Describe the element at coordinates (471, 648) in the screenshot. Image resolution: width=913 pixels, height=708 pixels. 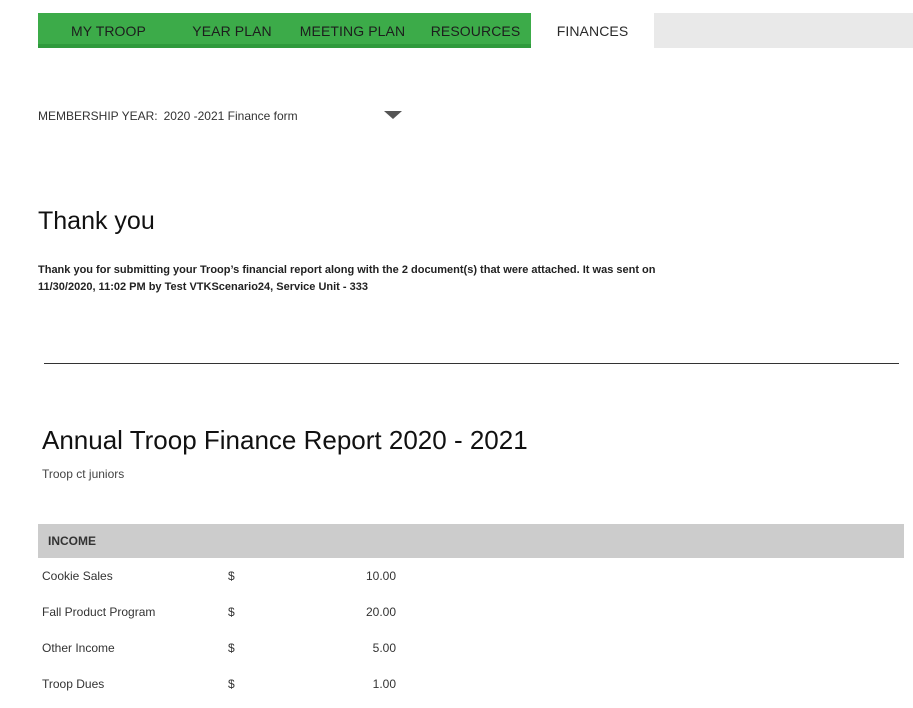
I see `income-row-other-income: Other Income $ 5.00` at that location.